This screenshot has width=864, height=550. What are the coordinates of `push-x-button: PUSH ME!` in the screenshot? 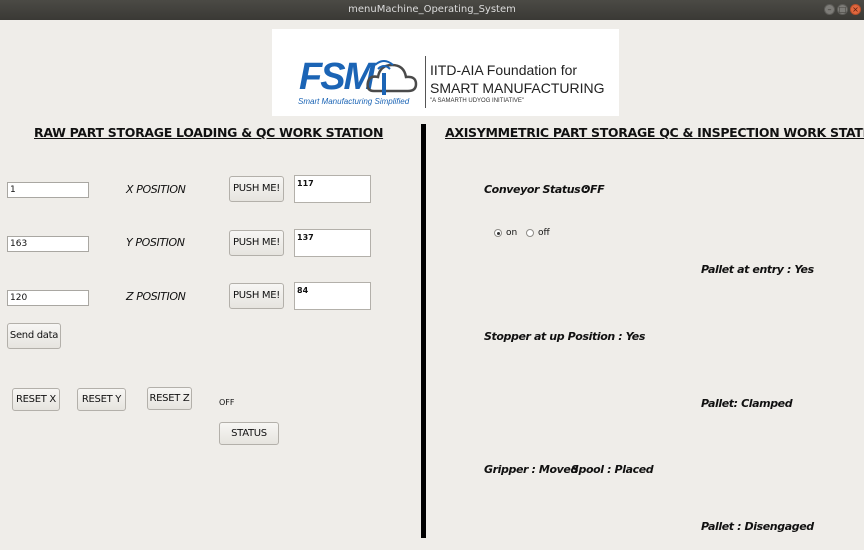 It's located at (256, 189).